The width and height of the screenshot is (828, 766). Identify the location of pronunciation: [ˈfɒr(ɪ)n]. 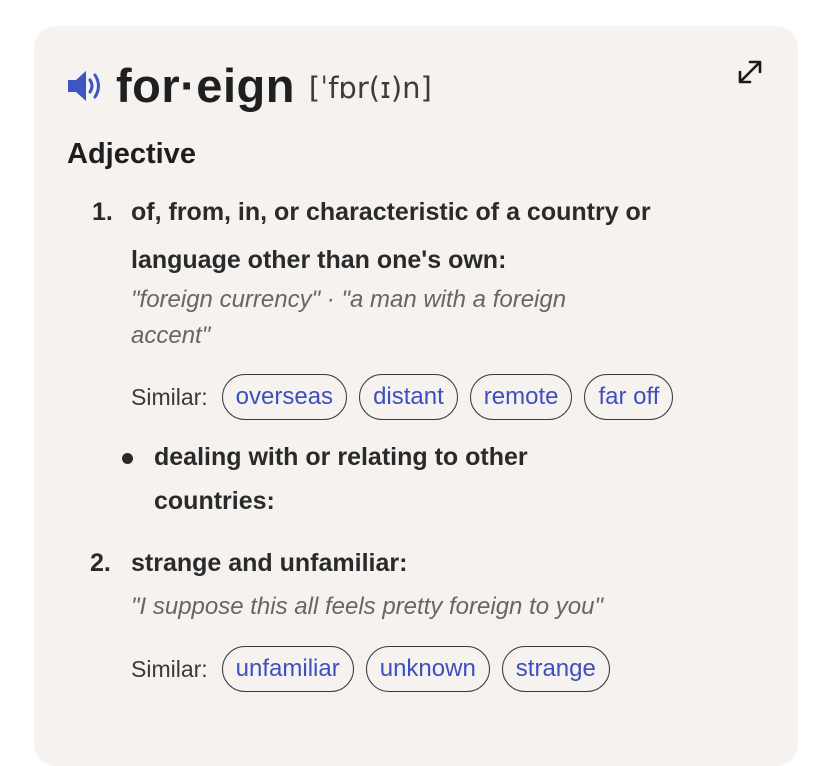
(370, 88).